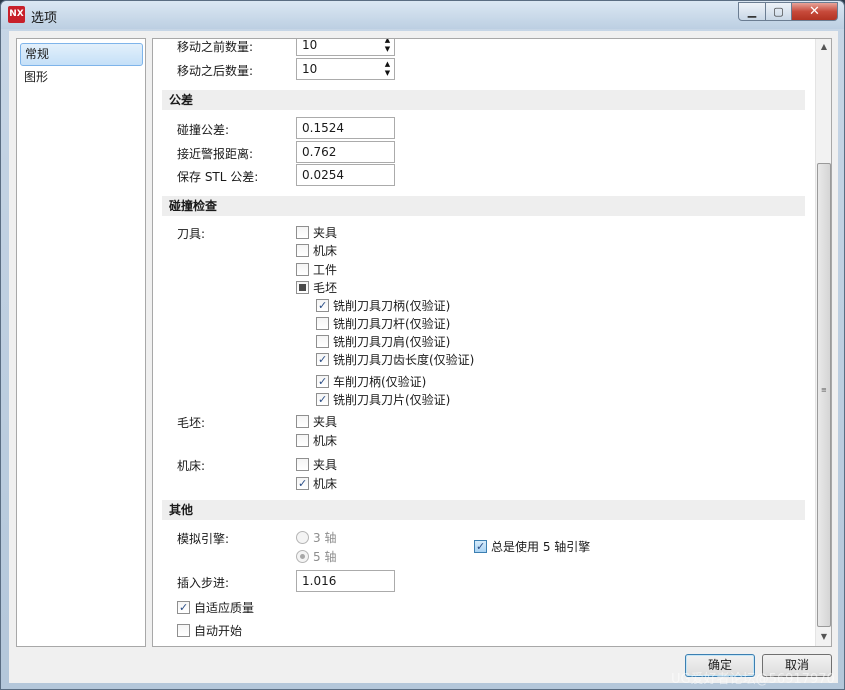  I want to click on window-title: 选项, so click(44, 18).